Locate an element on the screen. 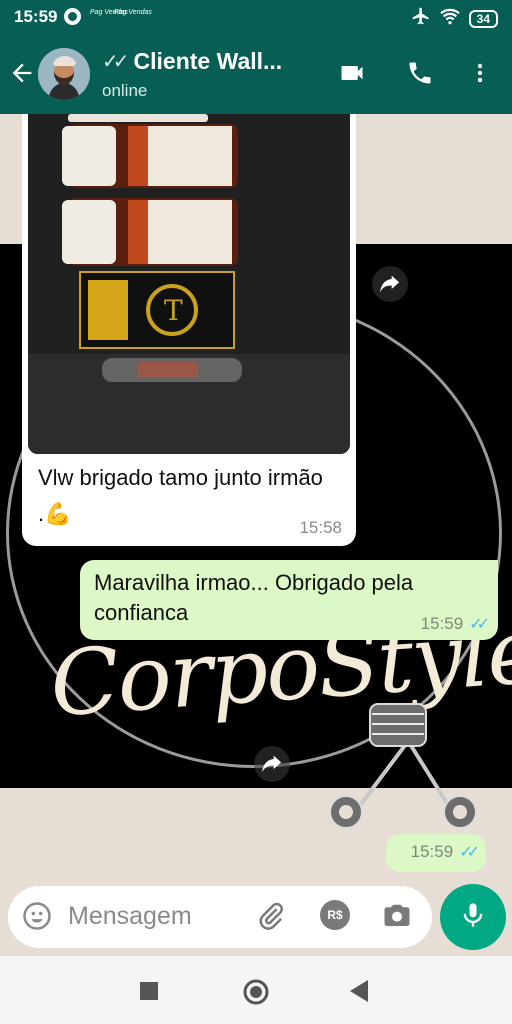  outgoing-sticker-meta: 15:59 ✓✓ is located at coordinates (436, 853).